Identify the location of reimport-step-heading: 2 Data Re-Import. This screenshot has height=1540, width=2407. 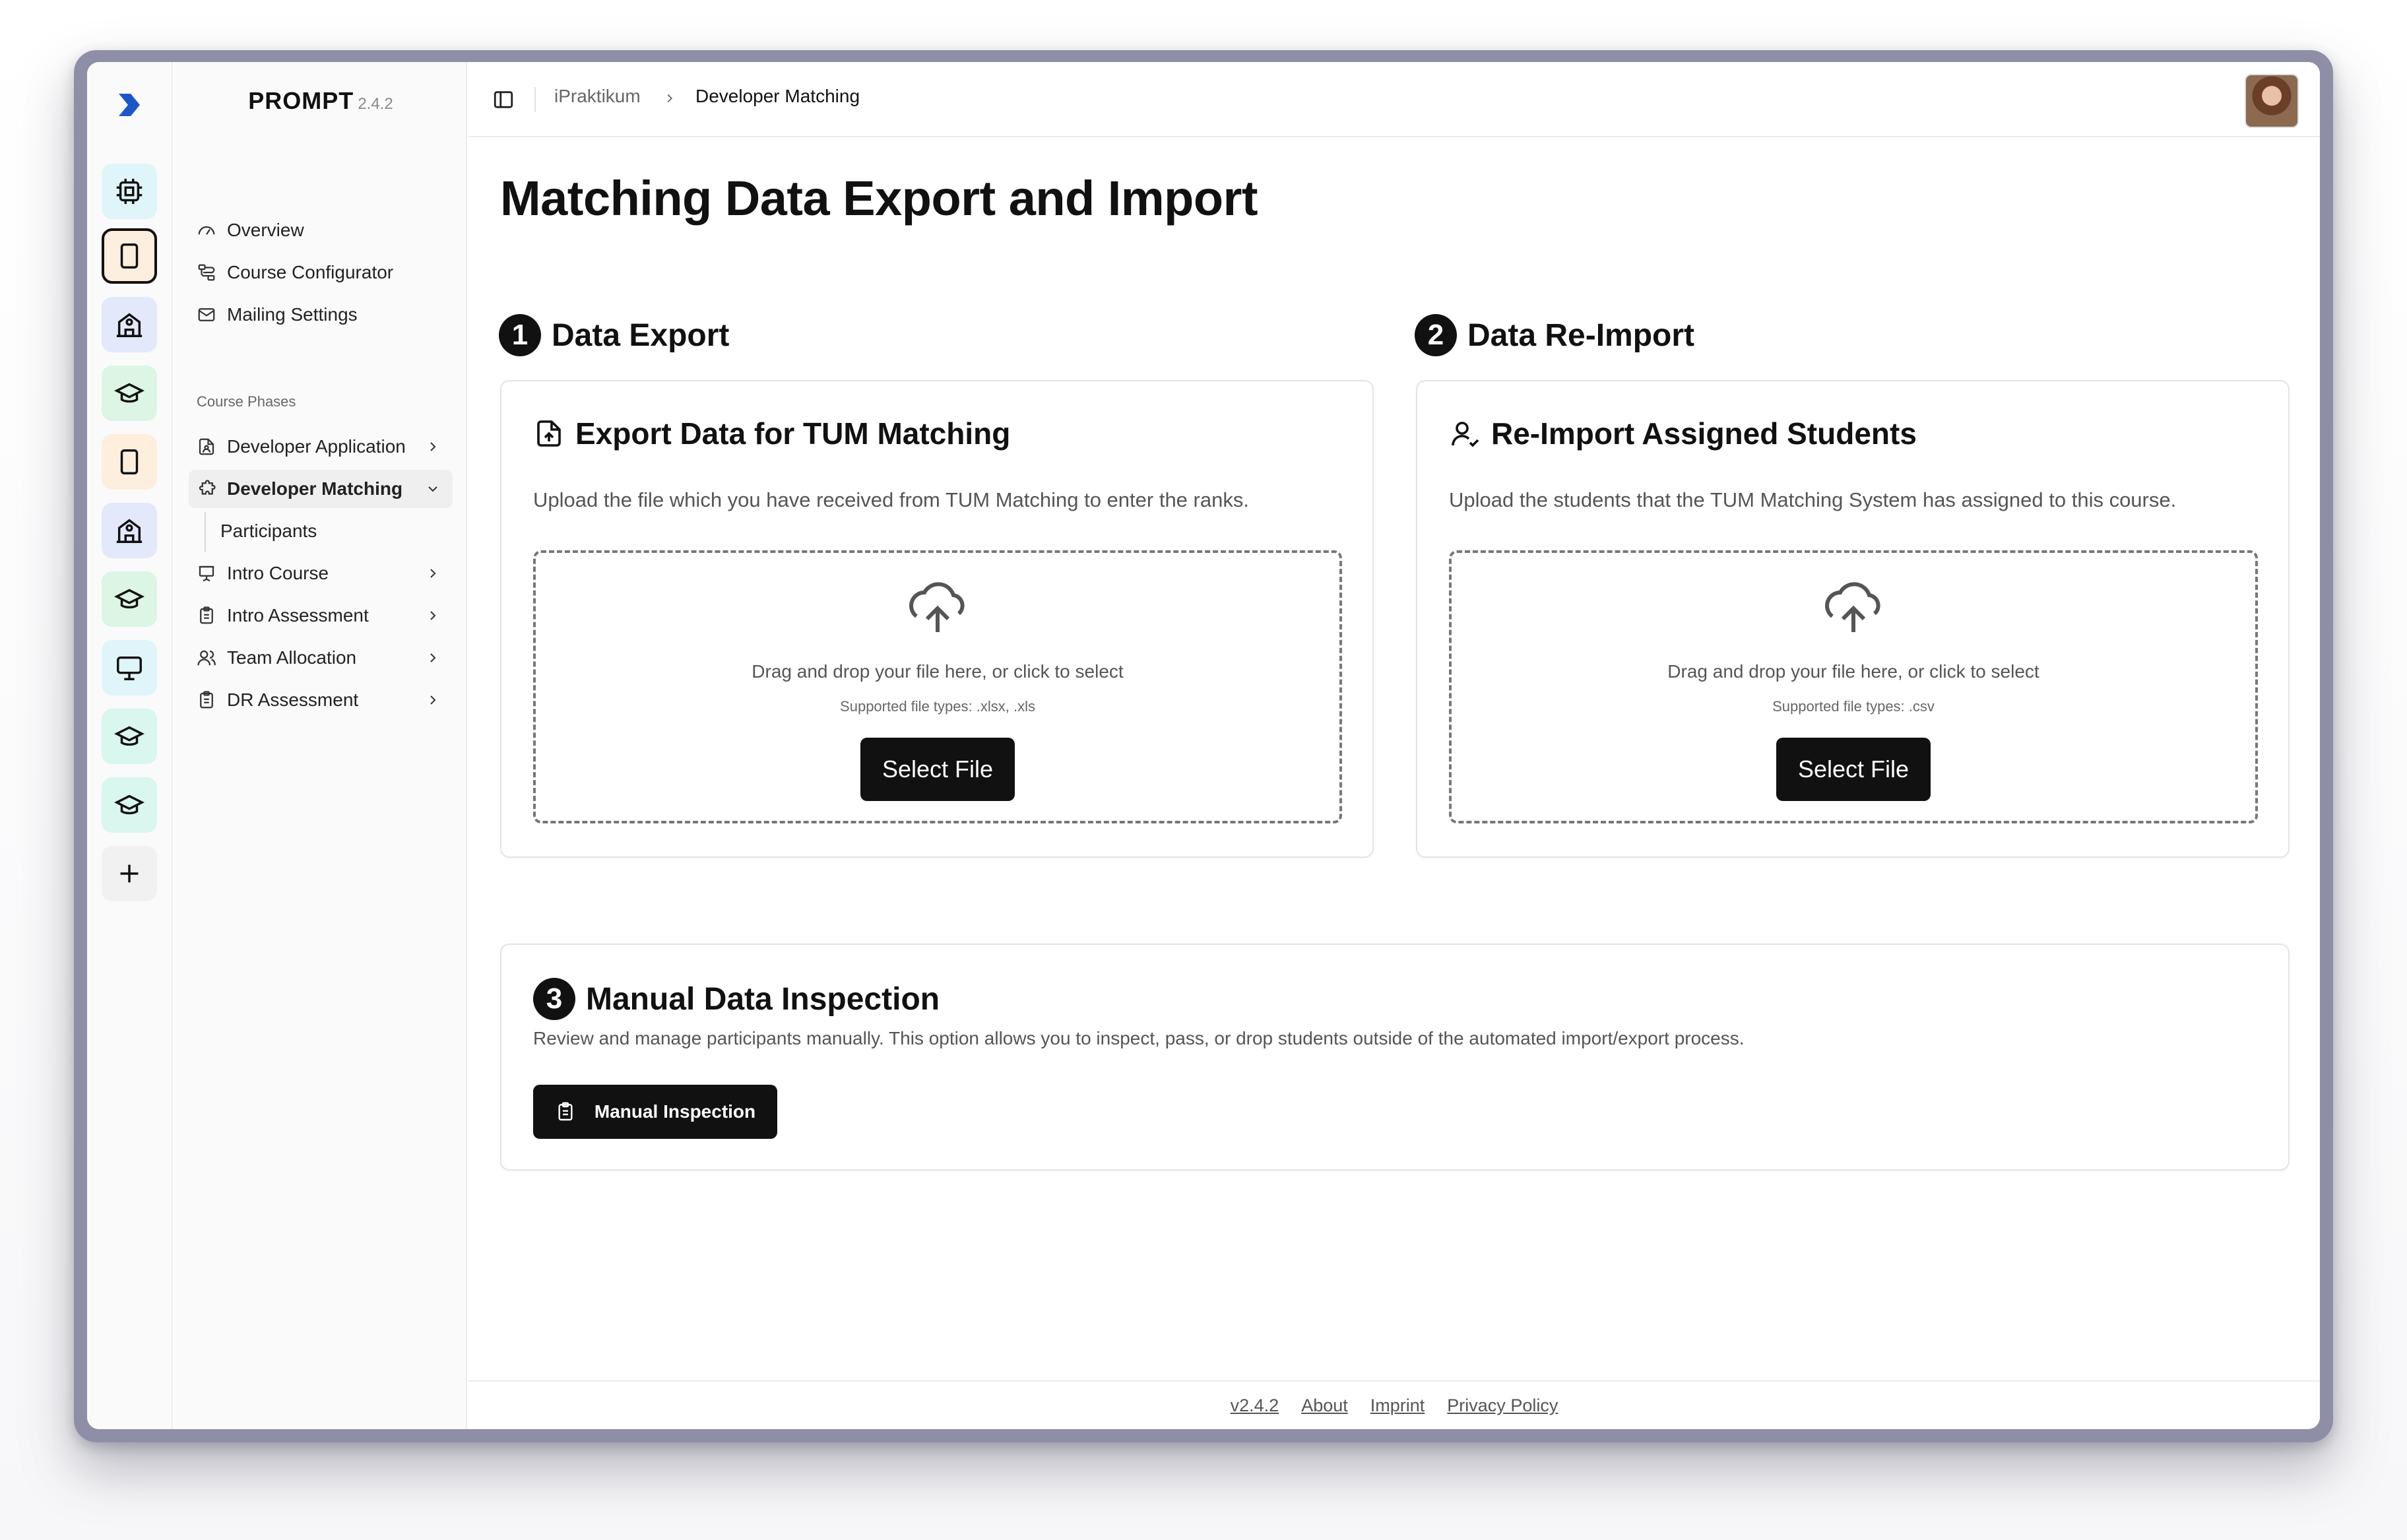
(1554, 335).